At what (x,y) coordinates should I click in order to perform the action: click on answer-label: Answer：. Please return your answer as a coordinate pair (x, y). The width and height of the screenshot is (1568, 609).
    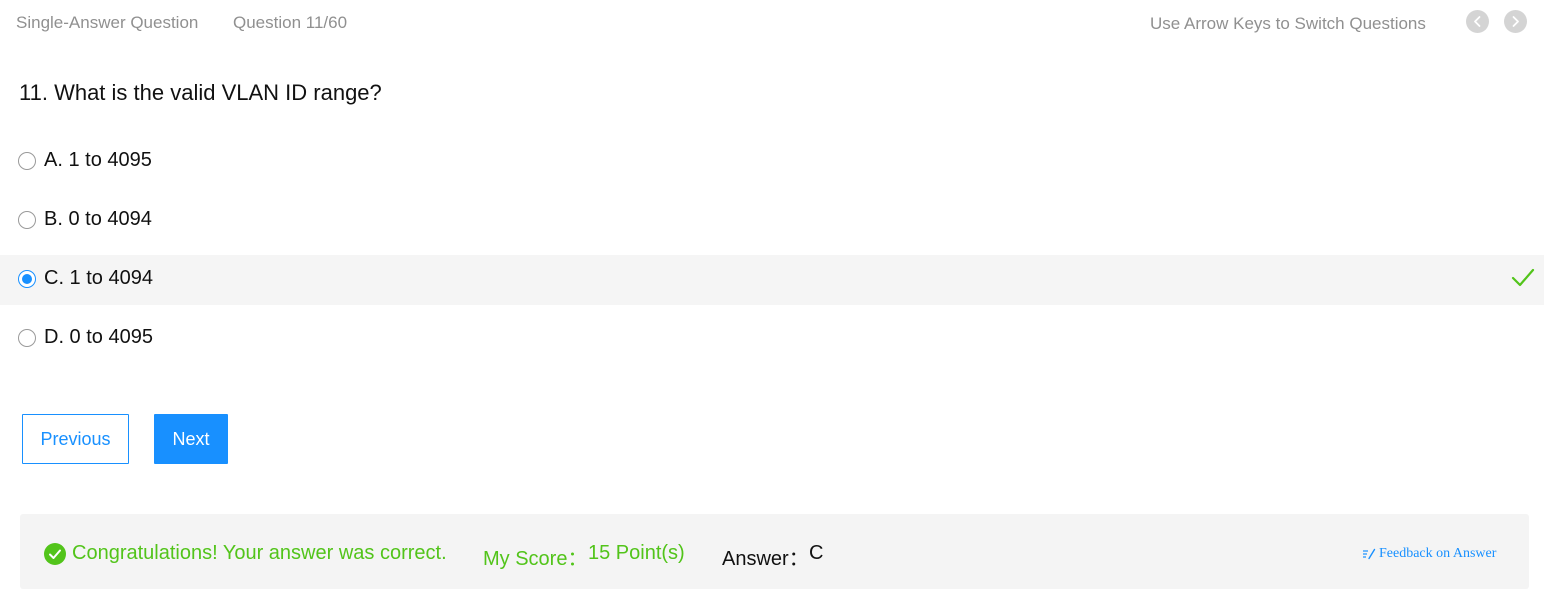
    Looking at the image, I should click on (765, 559).